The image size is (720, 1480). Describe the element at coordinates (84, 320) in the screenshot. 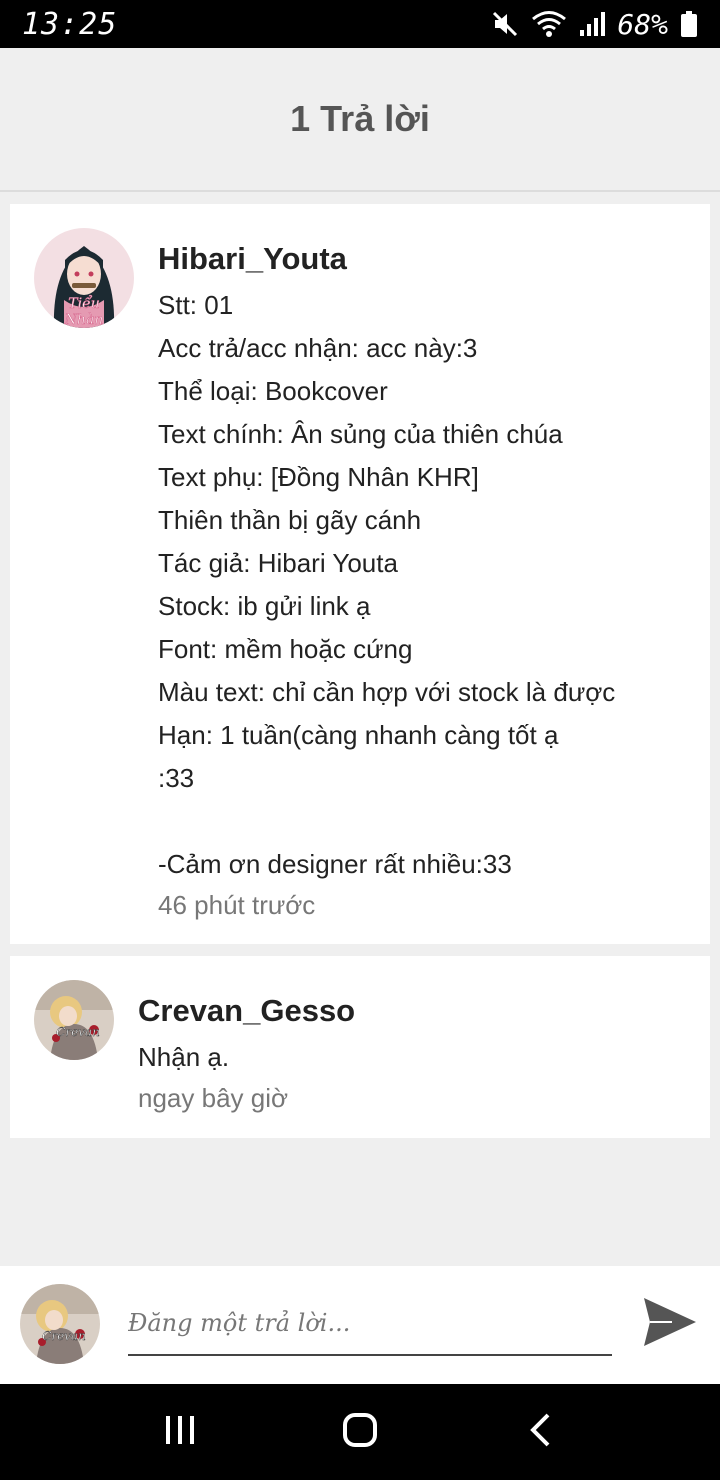

I see `svg-text: Nhàn` at that location.